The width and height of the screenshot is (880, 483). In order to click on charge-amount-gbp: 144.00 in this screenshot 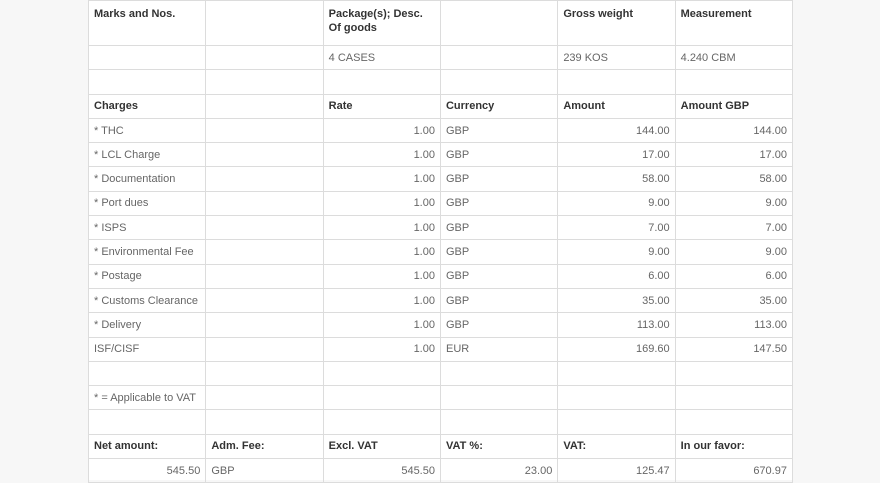, I will do `click(733, 130)`.